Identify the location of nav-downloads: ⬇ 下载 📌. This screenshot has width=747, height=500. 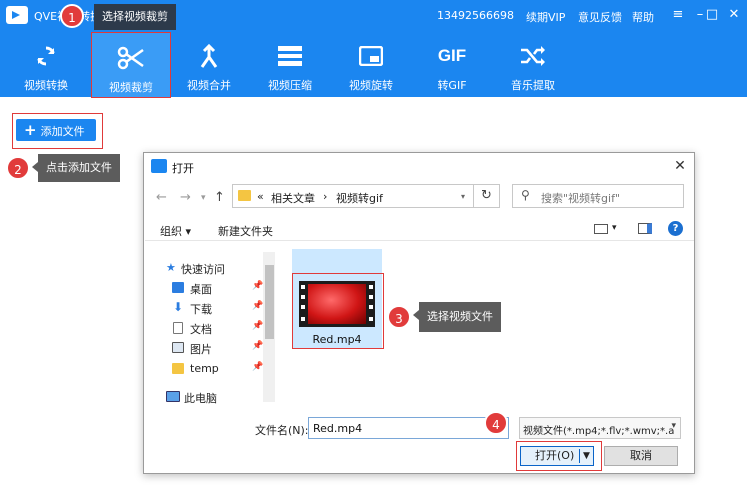
(232, 308).